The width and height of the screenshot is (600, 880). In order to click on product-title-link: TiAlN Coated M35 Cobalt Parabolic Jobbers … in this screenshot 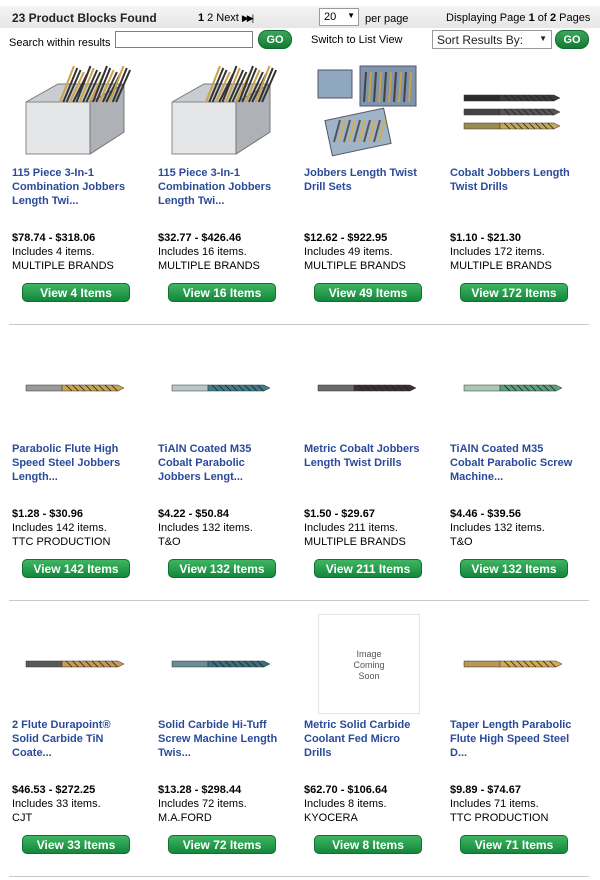, I will do `click(228, 463)`.